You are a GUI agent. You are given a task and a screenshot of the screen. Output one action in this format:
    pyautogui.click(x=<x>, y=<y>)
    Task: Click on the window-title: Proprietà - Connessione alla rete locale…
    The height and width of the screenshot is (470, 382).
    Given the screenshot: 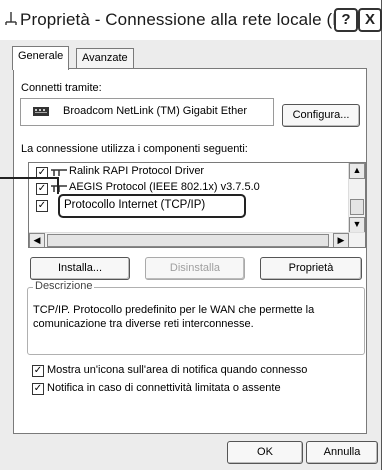 What is the action you would take?
    pyautogui.click(x=196, y=19)
    